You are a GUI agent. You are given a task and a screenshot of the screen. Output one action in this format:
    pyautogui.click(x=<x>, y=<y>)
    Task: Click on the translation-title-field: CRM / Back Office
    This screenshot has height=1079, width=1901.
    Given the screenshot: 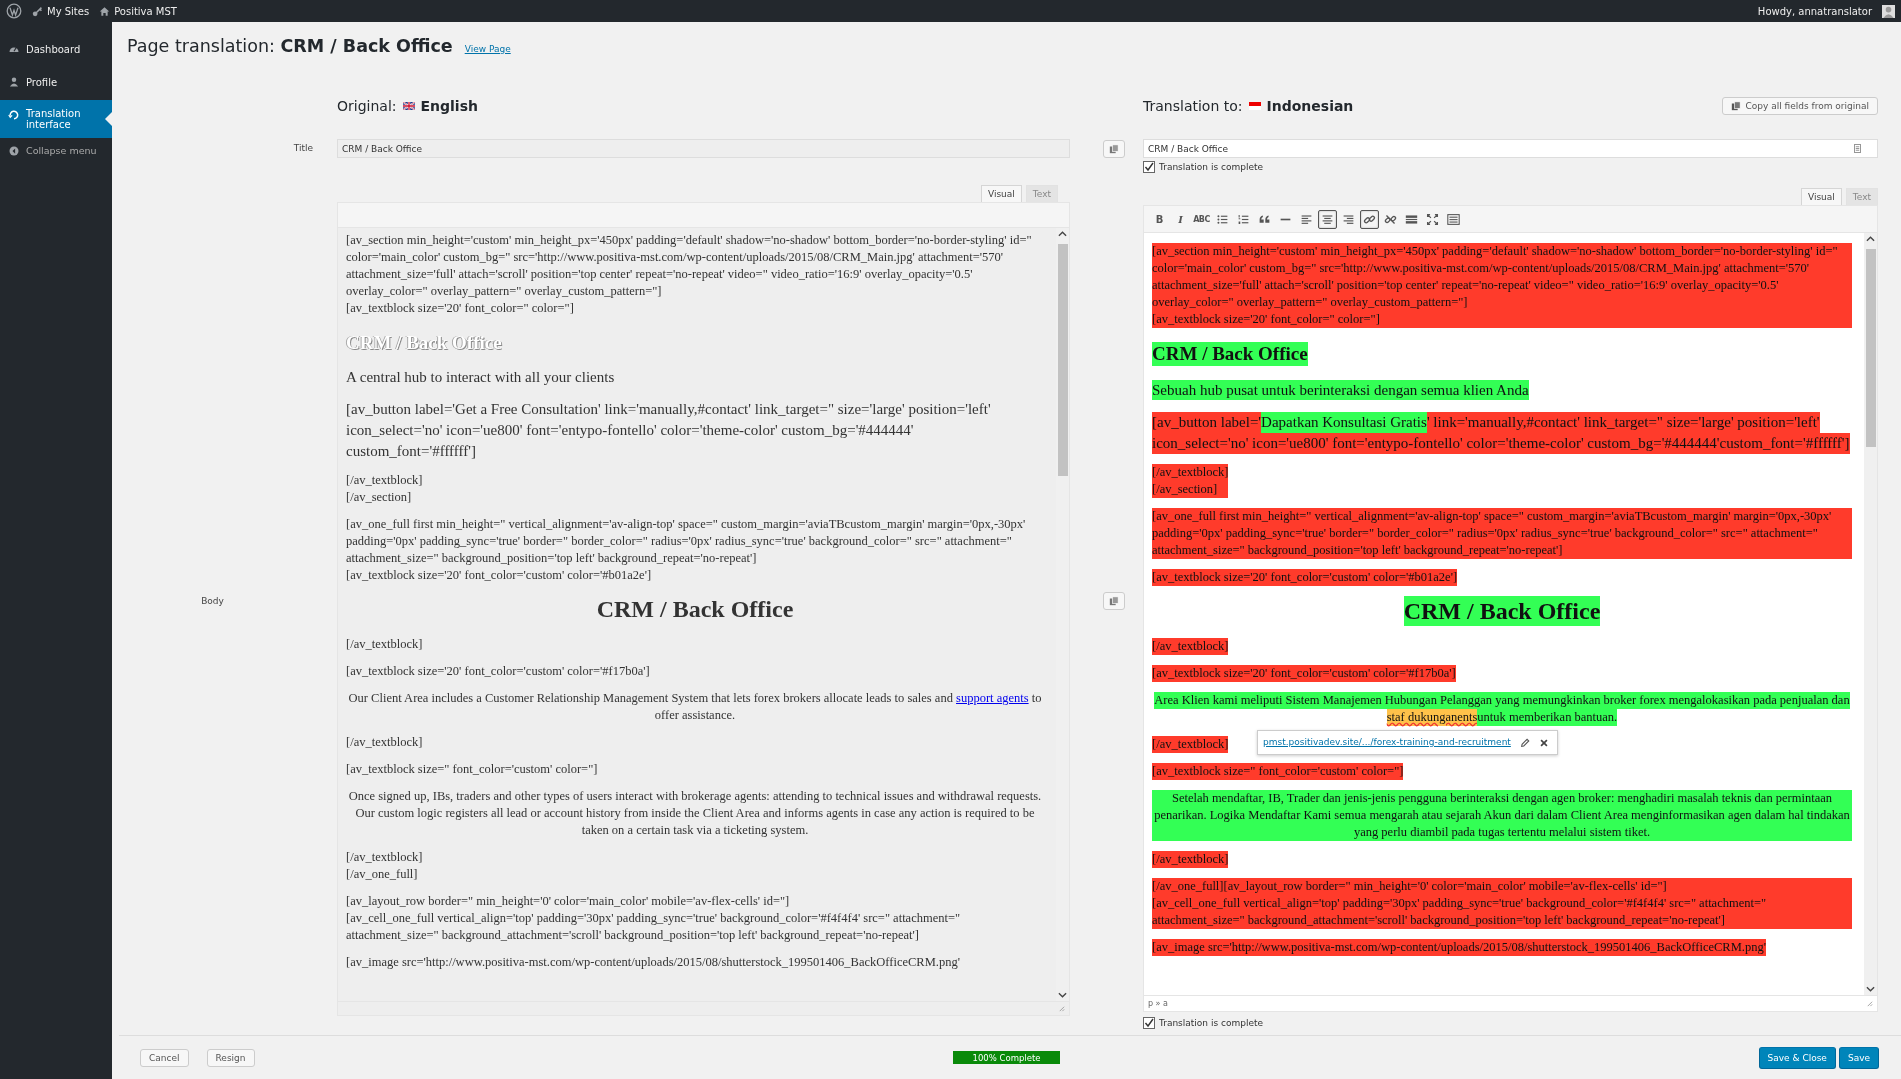 What is the action you would take?
    pyautogui.click(x=1510, y=148)
    